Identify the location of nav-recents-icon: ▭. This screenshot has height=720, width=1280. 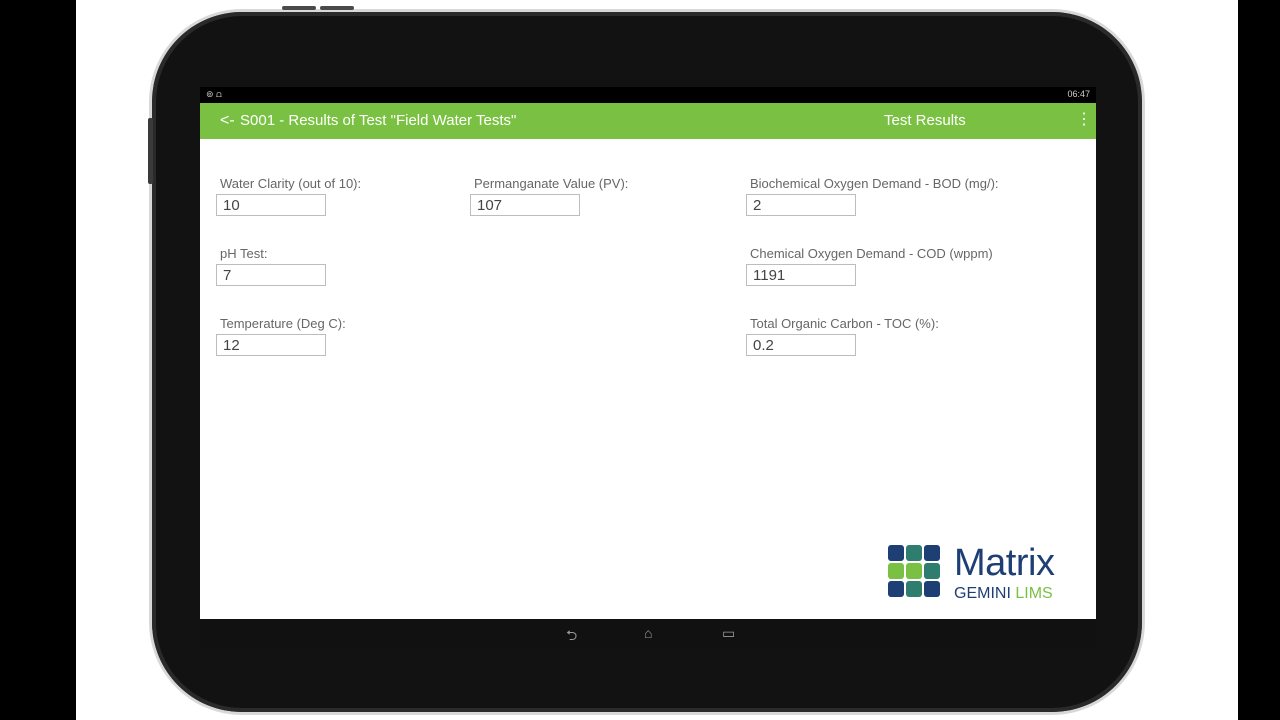
(728, 633).